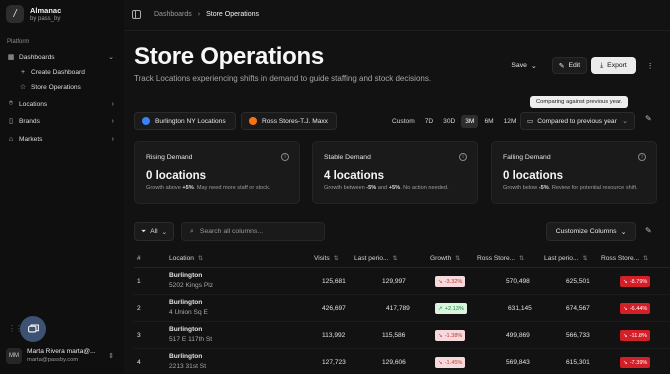 The height and width of the screenshot is (374, 670). What do you see at coordinates (53, 360) in the screenshot?
I see `user-email: marta@passby.com` at bounding box center [53, 360].